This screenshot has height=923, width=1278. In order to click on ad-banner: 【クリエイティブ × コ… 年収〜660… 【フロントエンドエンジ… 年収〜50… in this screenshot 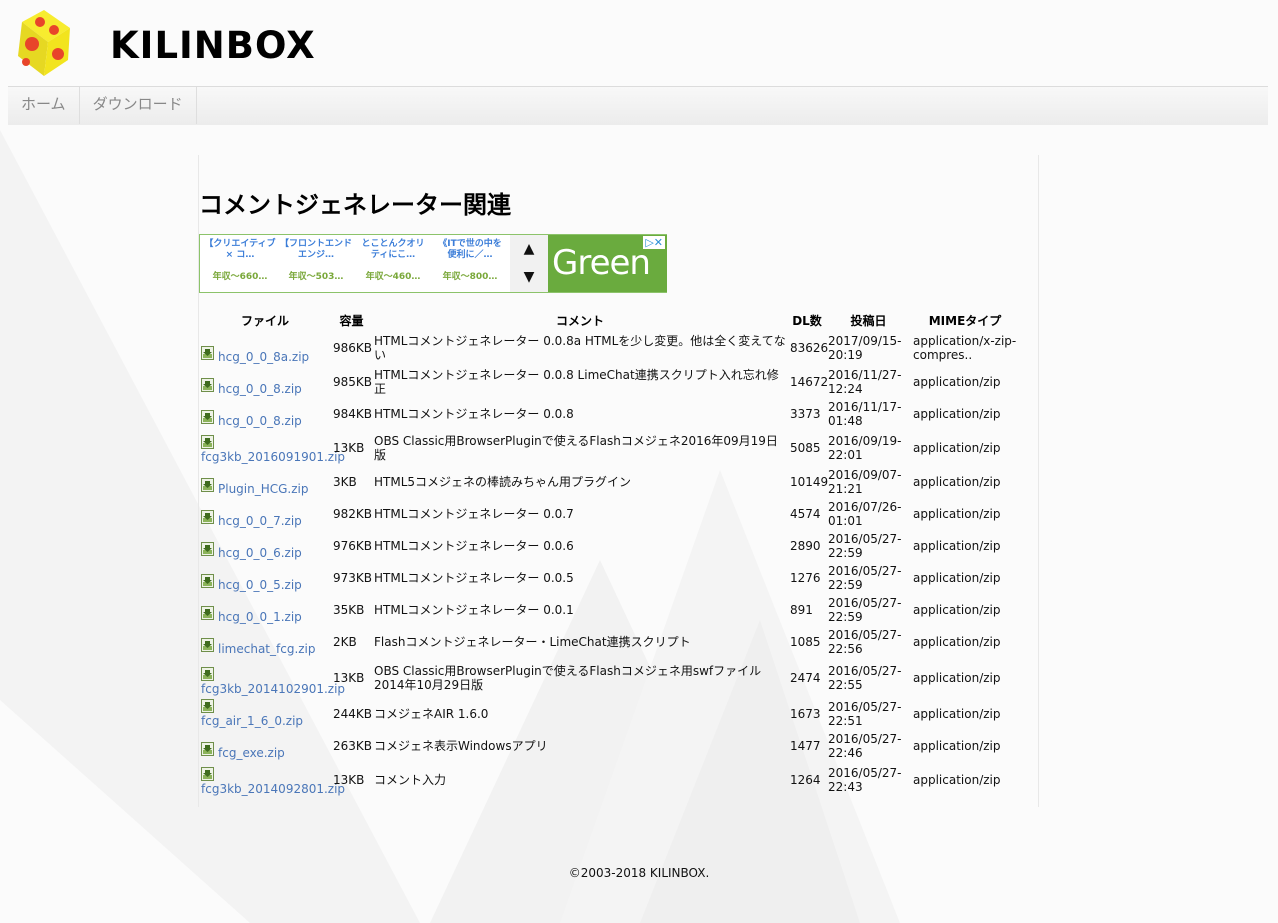, I will do `click(433, 263)`.